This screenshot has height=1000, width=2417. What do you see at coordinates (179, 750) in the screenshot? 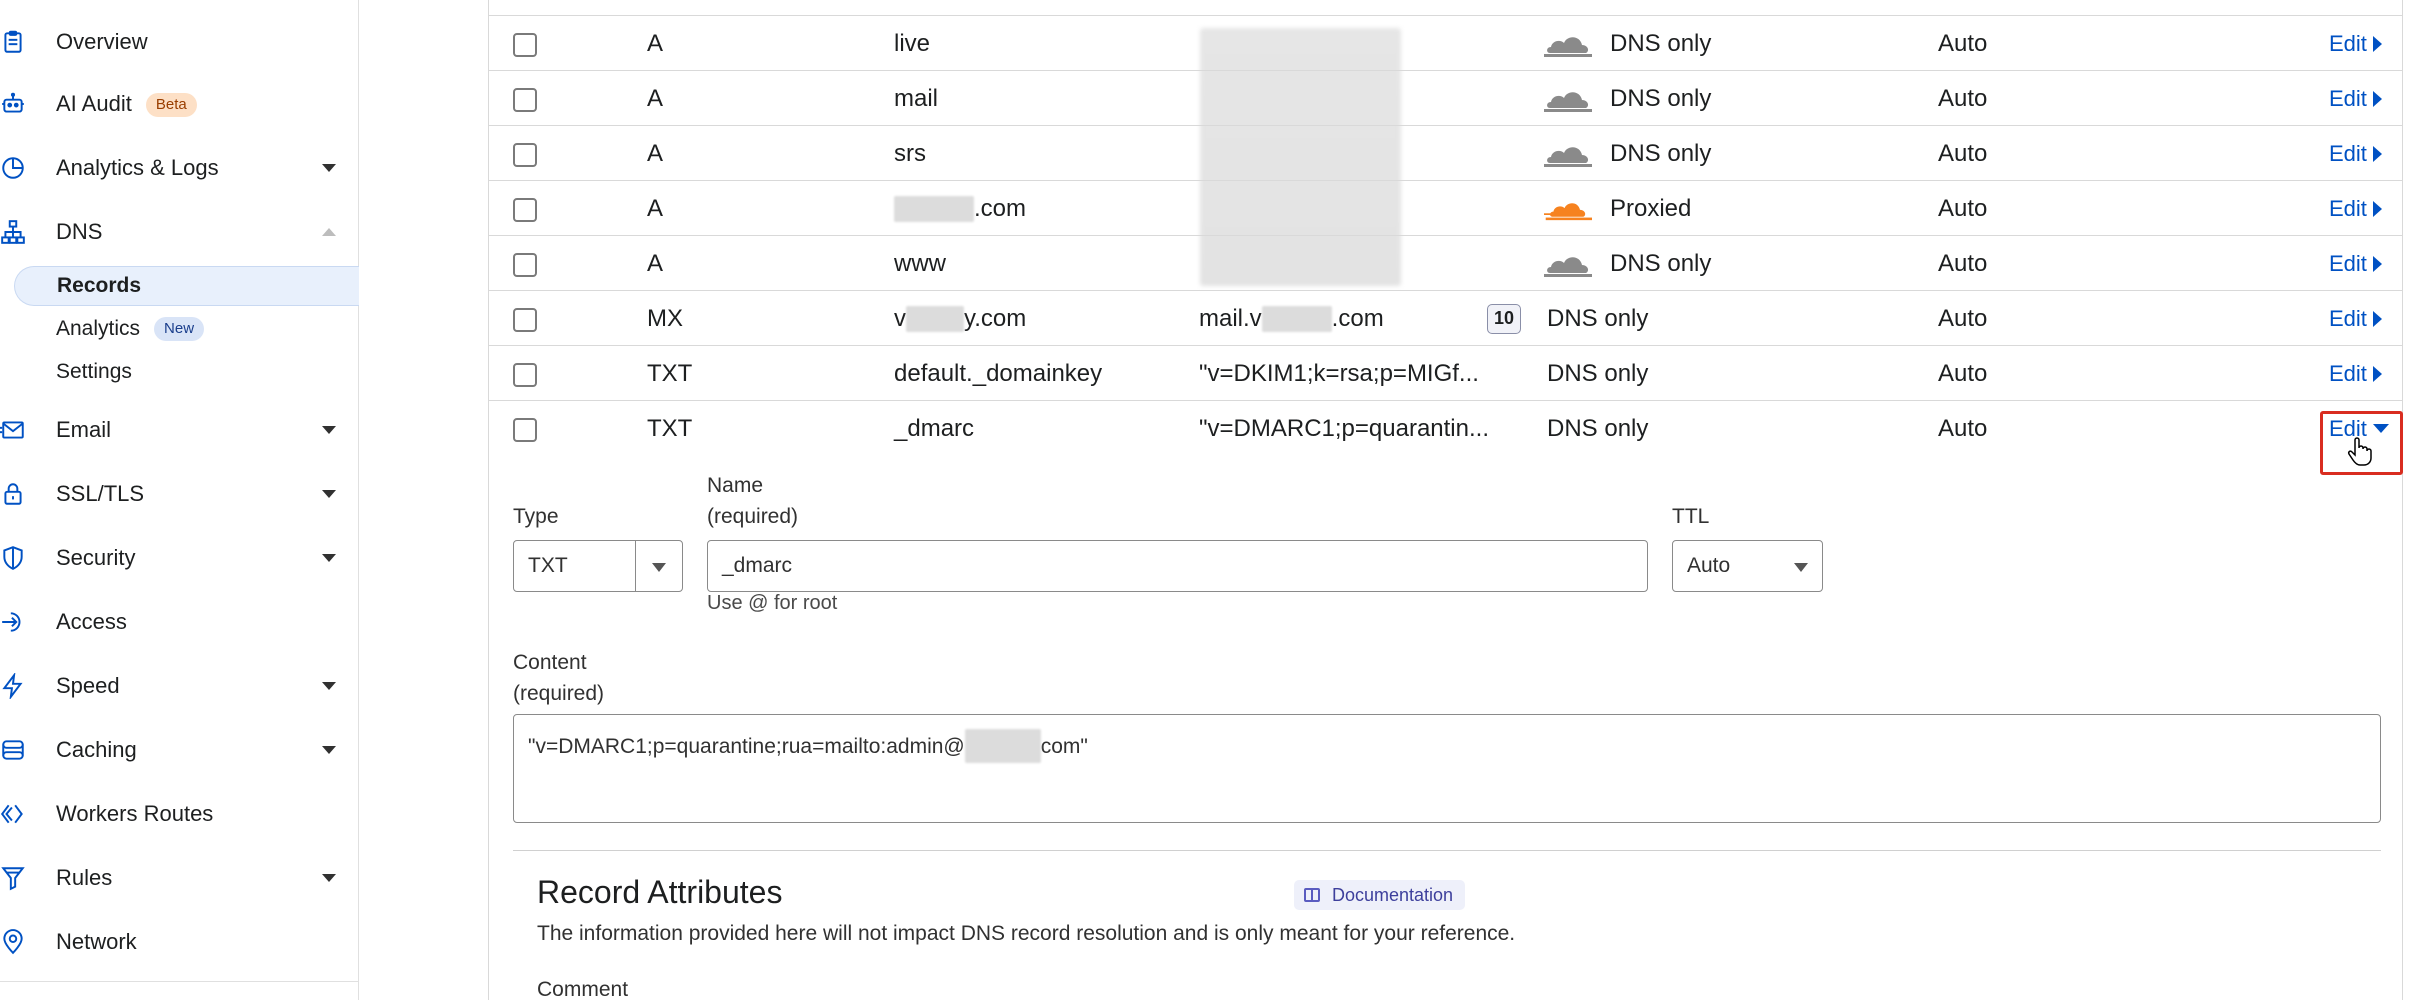
I see `sidebar-item-caching: Caching` at bounding box center [179, 750].